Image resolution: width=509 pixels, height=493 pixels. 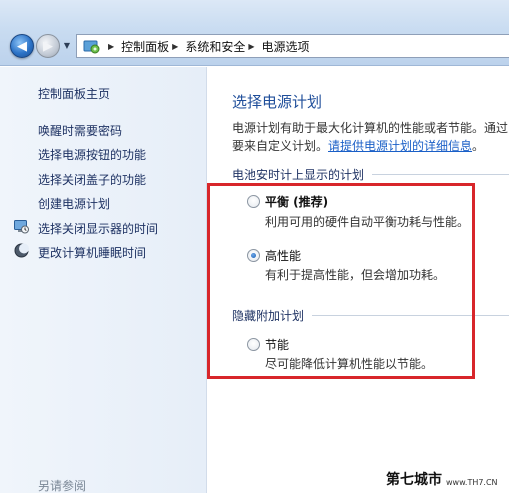 What do you see at coordinates (478, 146) in the screenshot?
I see `description-suffix: 。` at bounding box center [478, 146].